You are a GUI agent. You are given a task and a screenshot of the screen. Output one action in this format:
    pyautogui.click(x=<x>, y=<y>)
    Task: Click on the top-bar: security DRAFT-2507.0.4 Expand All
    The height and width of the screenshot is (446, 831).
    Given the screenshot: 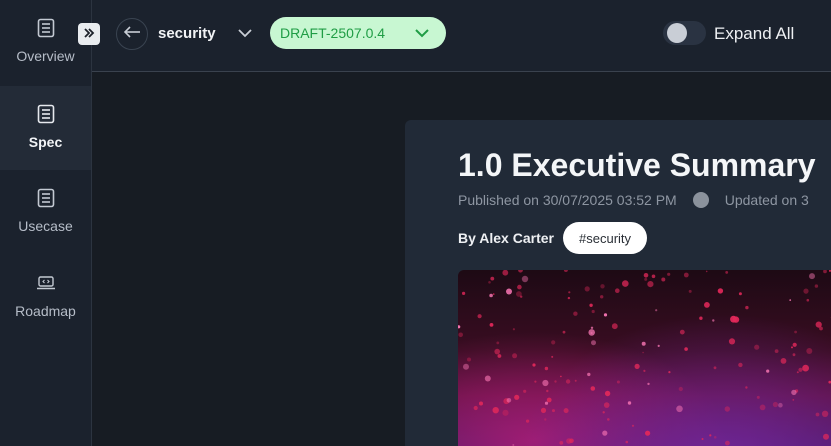 What is the action you would take?
    pyautogui.click(x=461, y=36)
    